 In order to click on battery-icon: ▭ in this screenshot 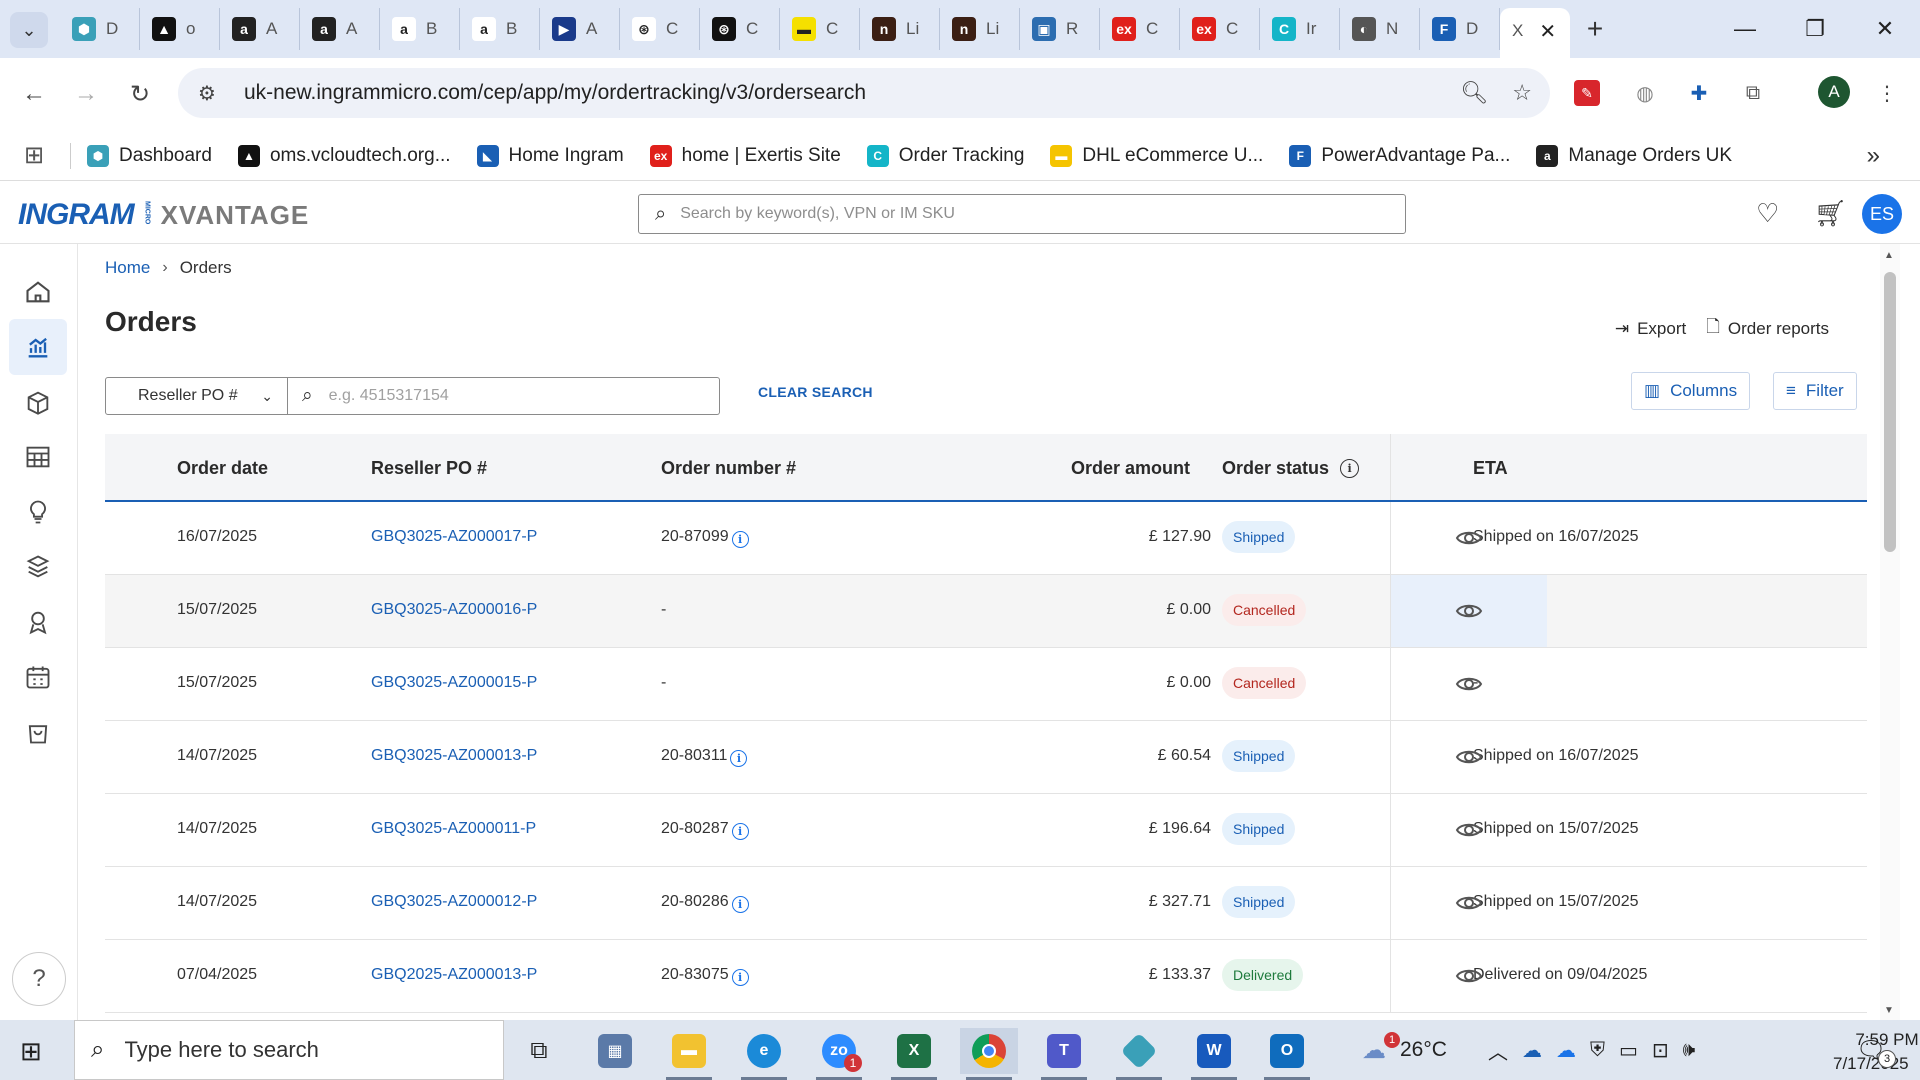, I will do `click(1628, 1050)`.